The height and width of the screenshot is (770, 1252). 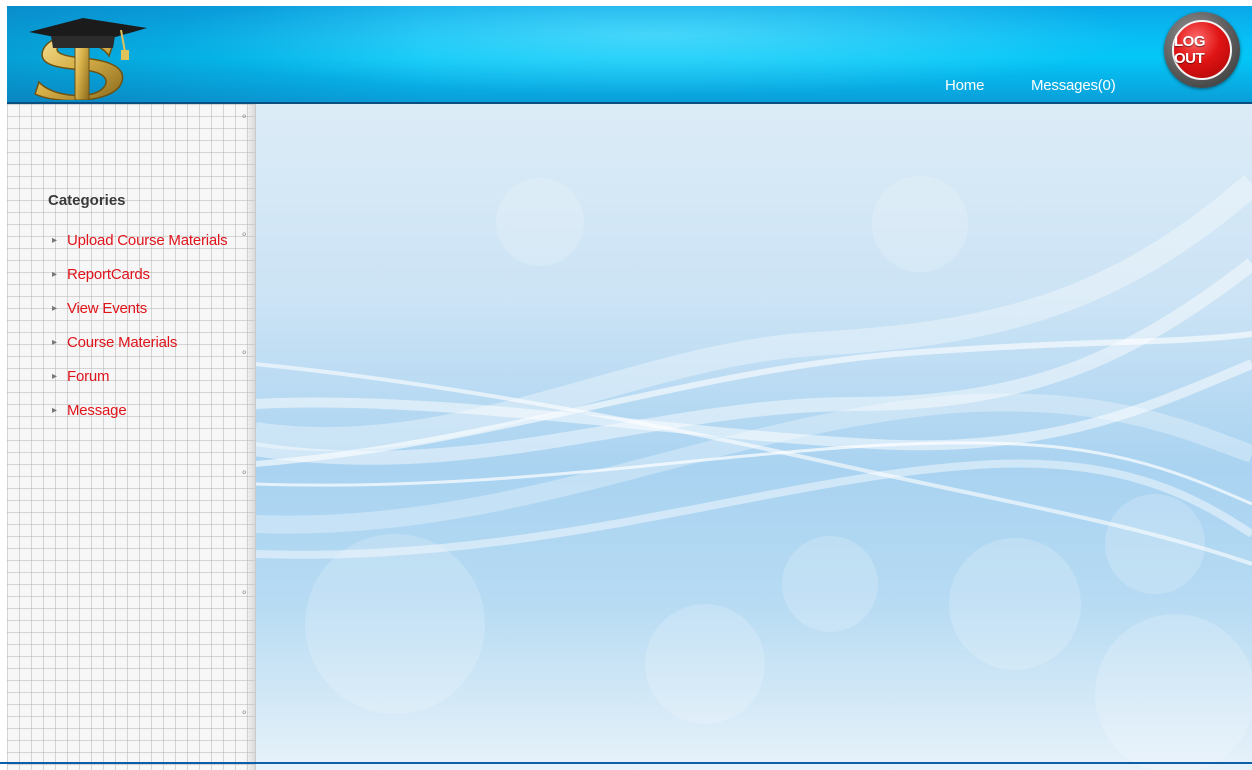 What do you see at coordinates (147, 240) in the screenshot?
I see `menu-link: Upload Course Materials` at bounding box center [147, 240].